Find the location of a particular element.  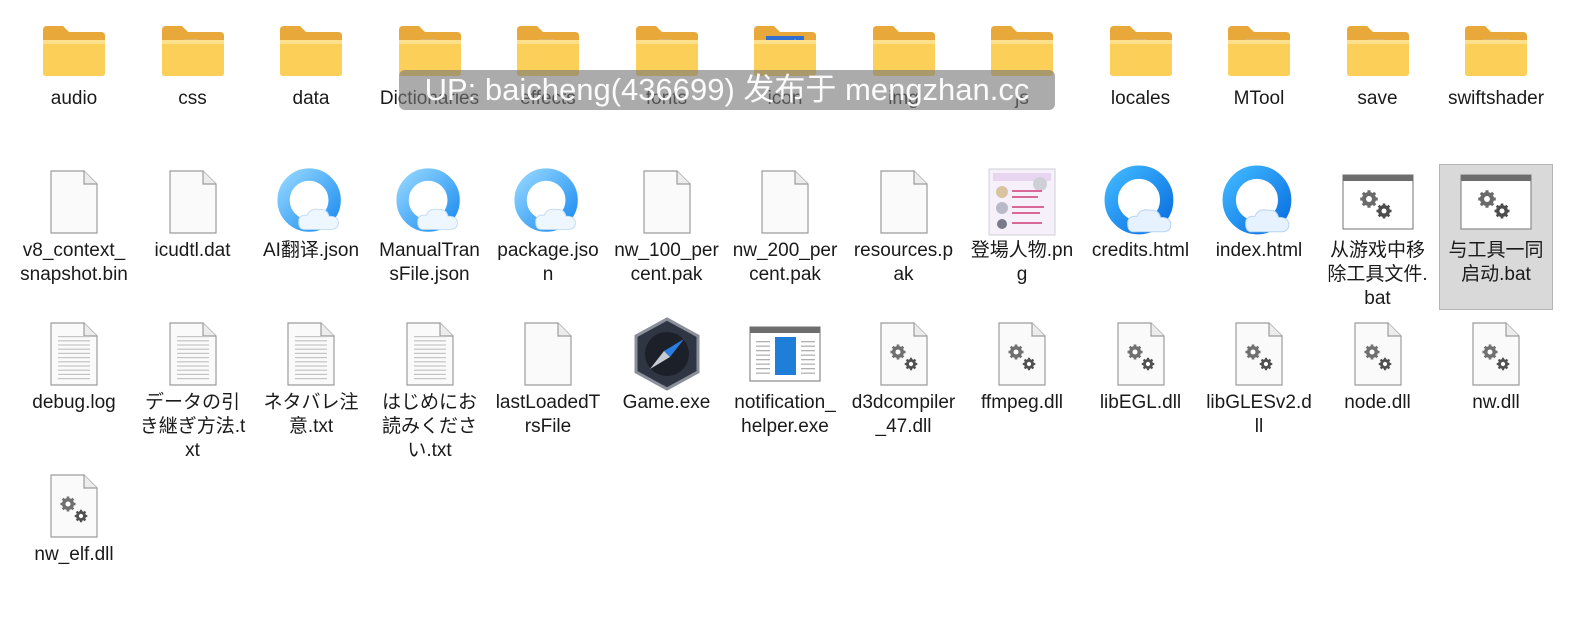

file-item: audio is located at coordinates (74, 85).